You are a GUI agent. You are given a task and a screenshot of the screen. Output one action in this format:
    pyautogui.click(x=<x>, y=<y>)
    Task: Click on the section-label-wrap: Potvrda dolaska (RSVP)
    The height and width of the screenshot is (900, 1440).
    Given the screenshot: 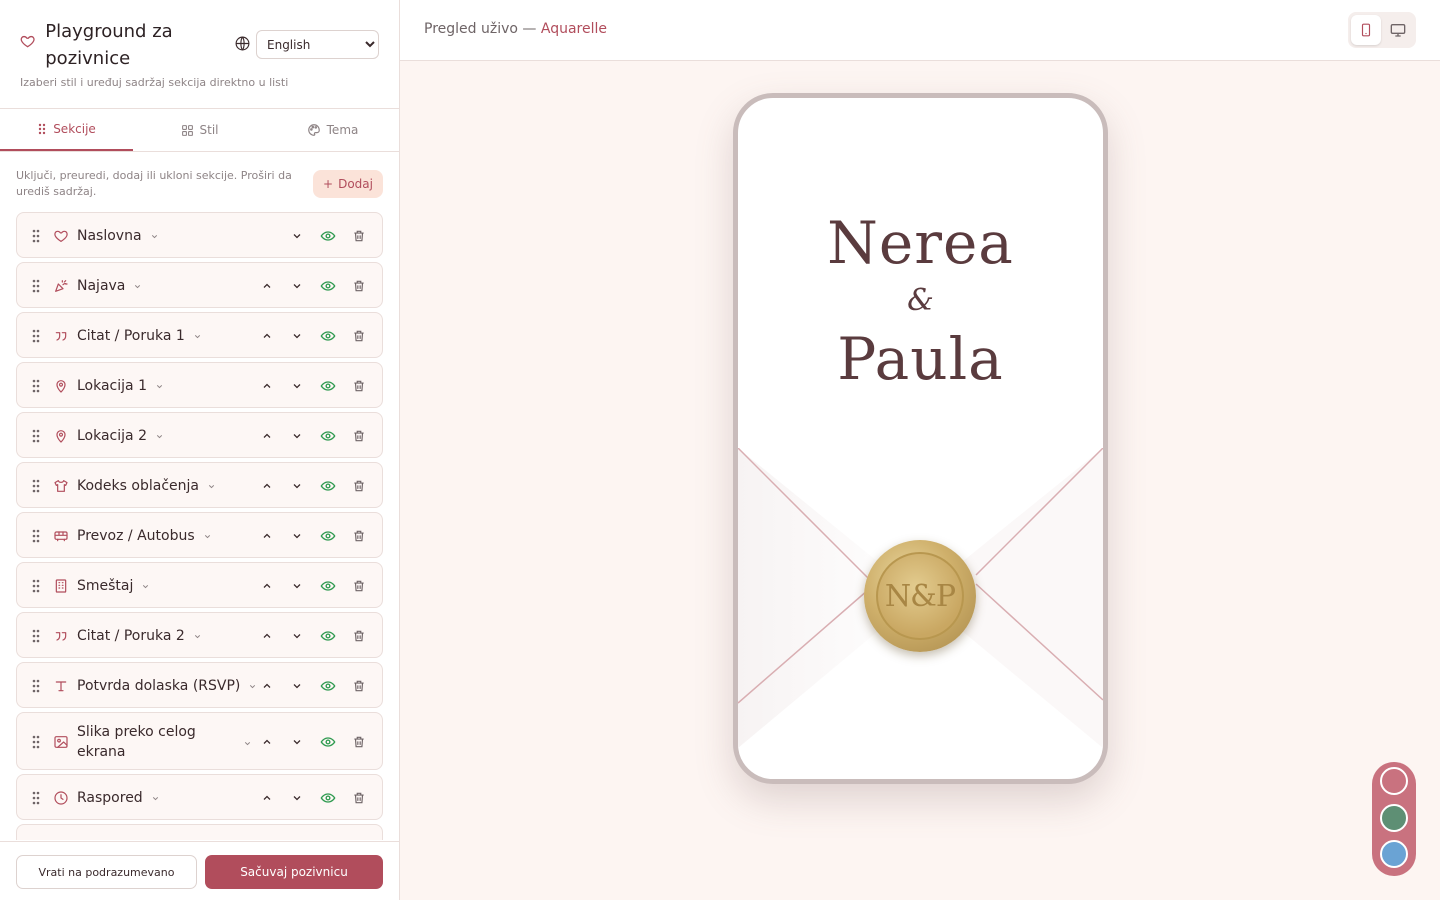 What is the action you would take?
    pyautogui.click(x=167, y=686)
    